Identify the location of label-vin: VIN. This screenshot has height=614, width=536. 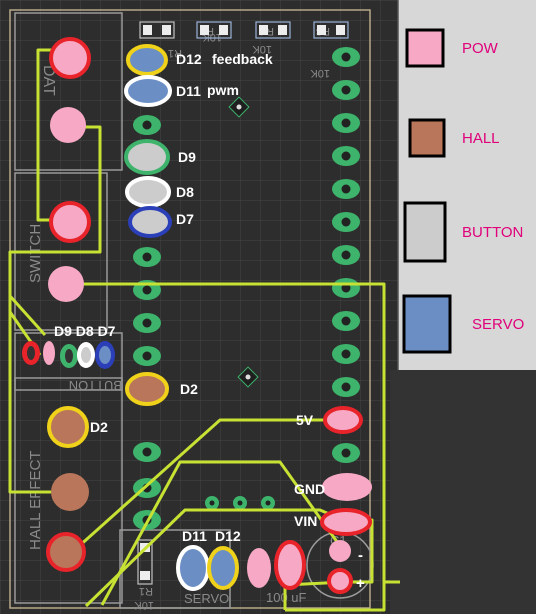
(305, 521).